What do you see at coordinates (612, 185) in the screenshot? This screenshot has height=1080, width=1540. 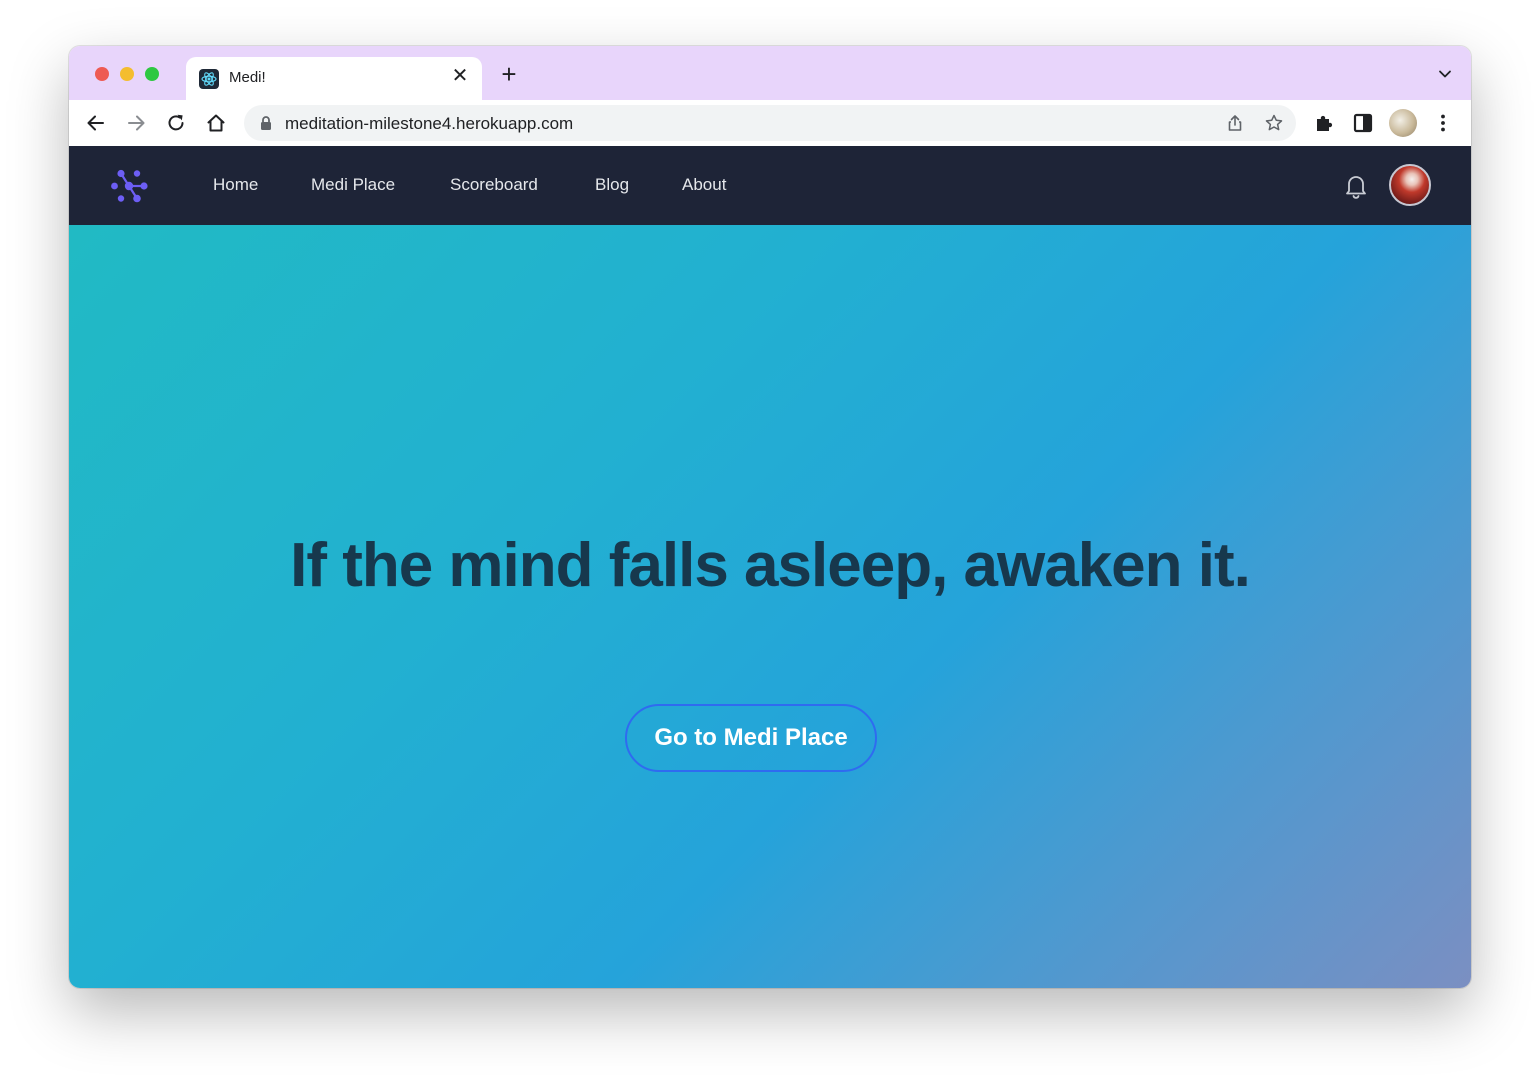 I see `nav-link-blog: Blog` at bounding box center [612, 185].